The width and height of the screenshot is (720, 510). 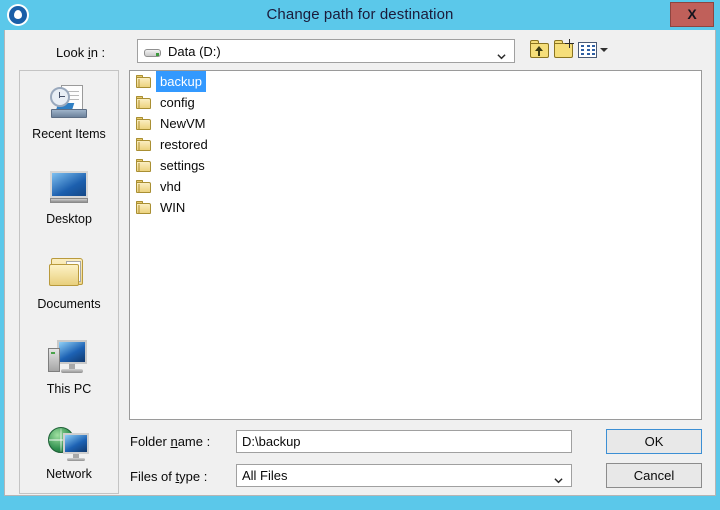 I want to click on create-new-folder-button, so click(x=564, y=50).